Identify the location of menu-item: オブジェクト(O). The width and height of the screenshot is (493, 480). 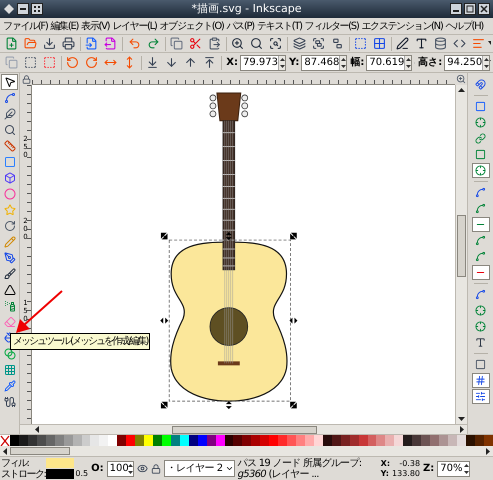
(192, 26).